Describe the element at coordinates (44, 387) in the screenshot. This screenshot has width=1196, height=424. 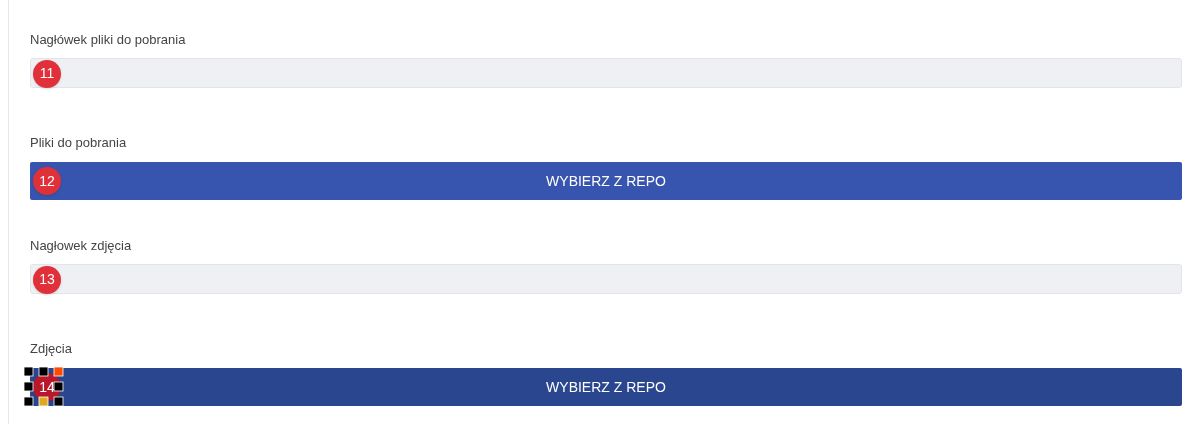
I see `selection-handles-icon` at that location.